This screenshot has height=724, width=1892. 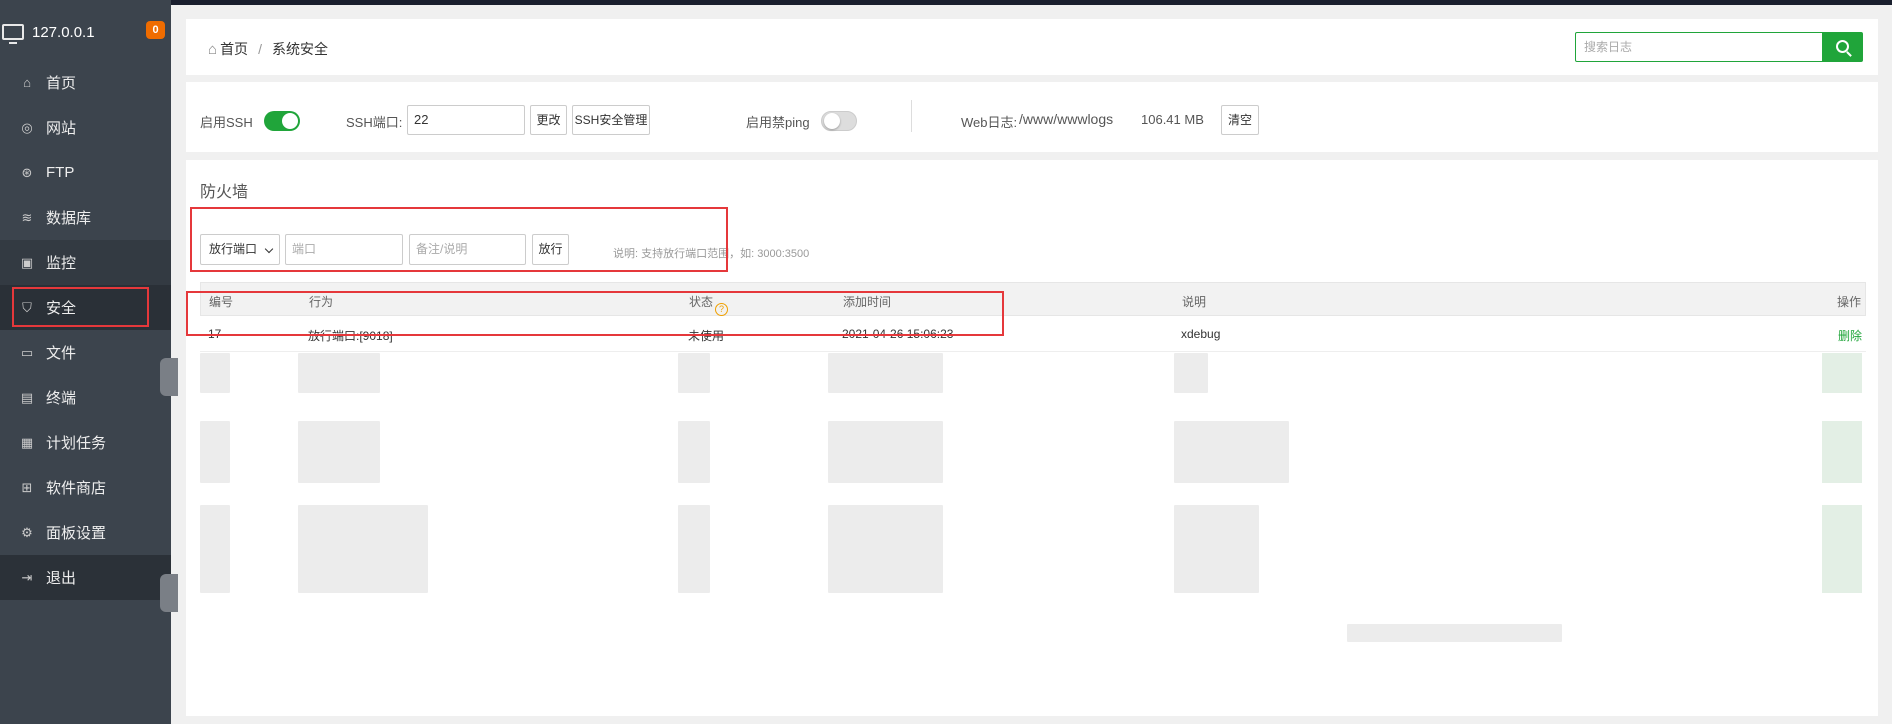 What do you see at coordinates (63, 32) in the screenshot?
I see `server-host: 127.0.0.1` at bounding box center [63, 32].